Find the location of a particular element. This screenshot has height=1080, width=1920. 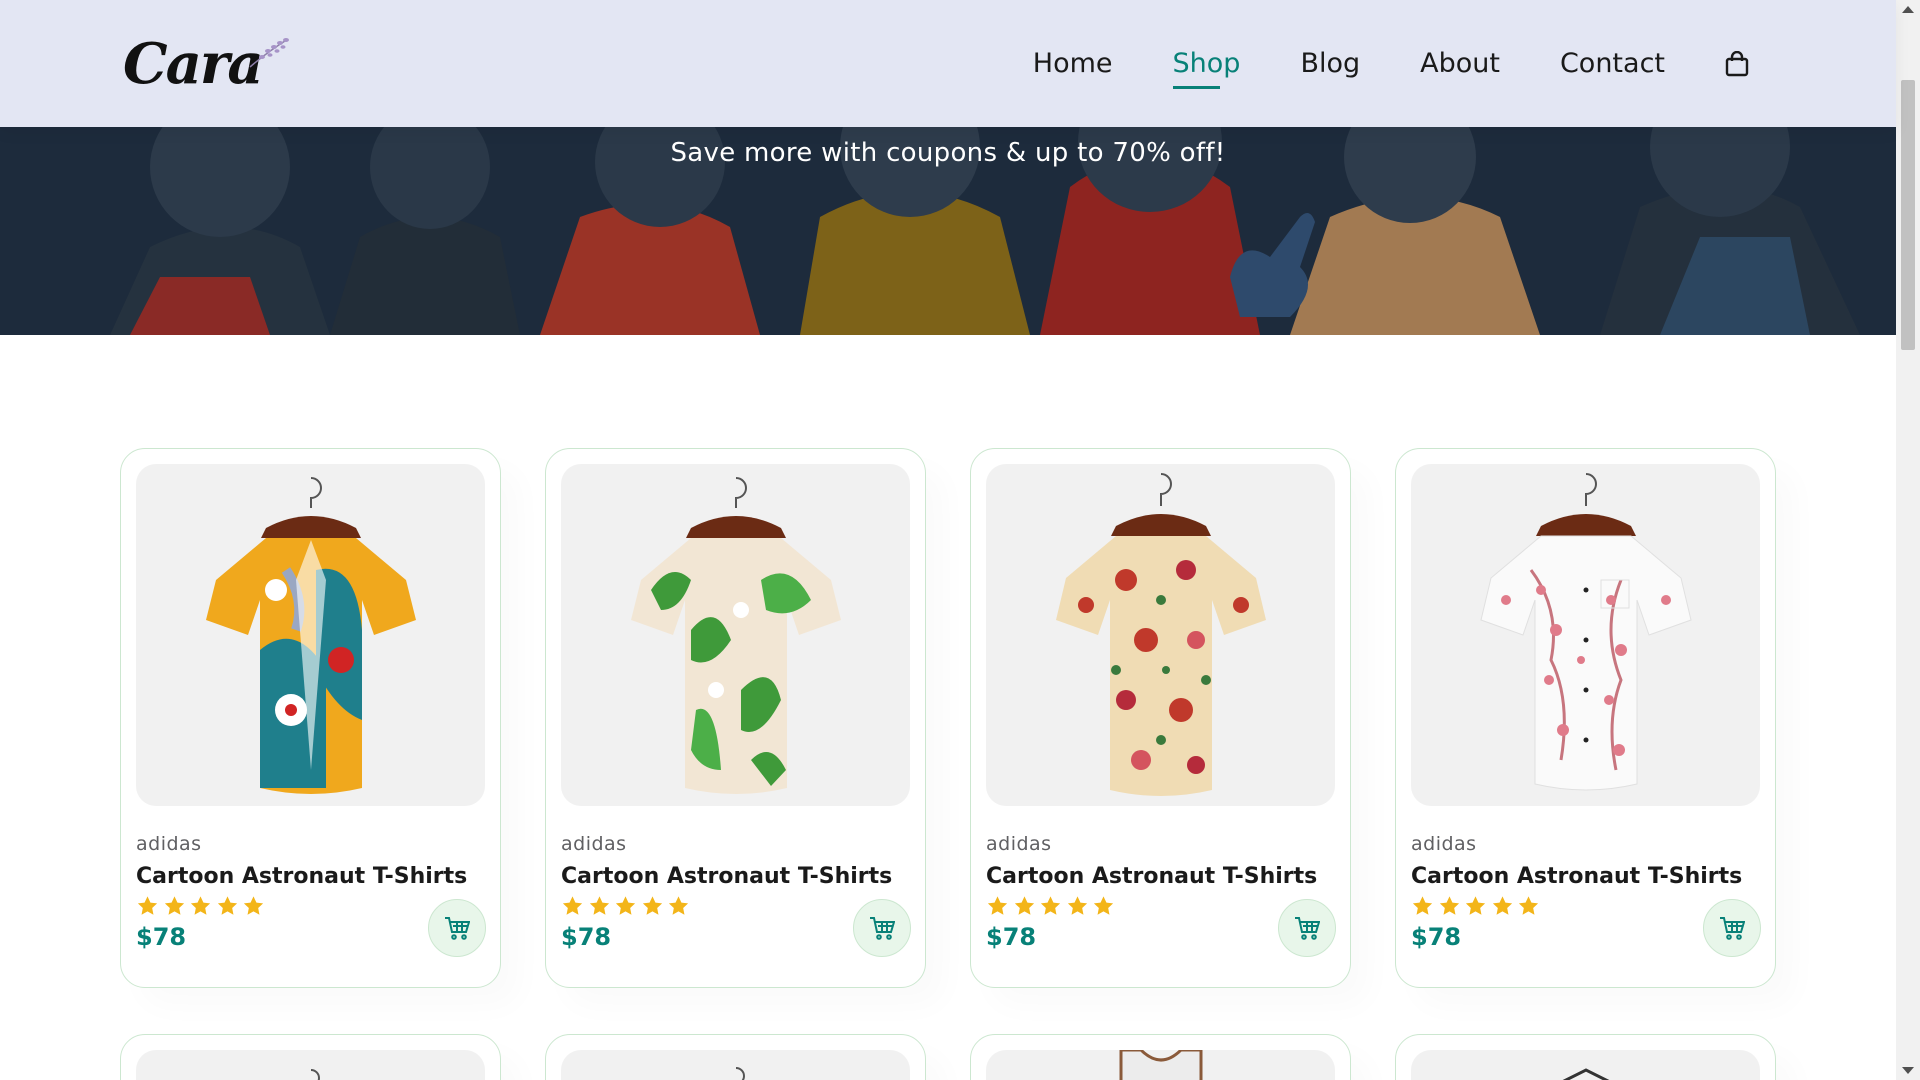

logo-text: Cara is located at coordinates (193, 63).